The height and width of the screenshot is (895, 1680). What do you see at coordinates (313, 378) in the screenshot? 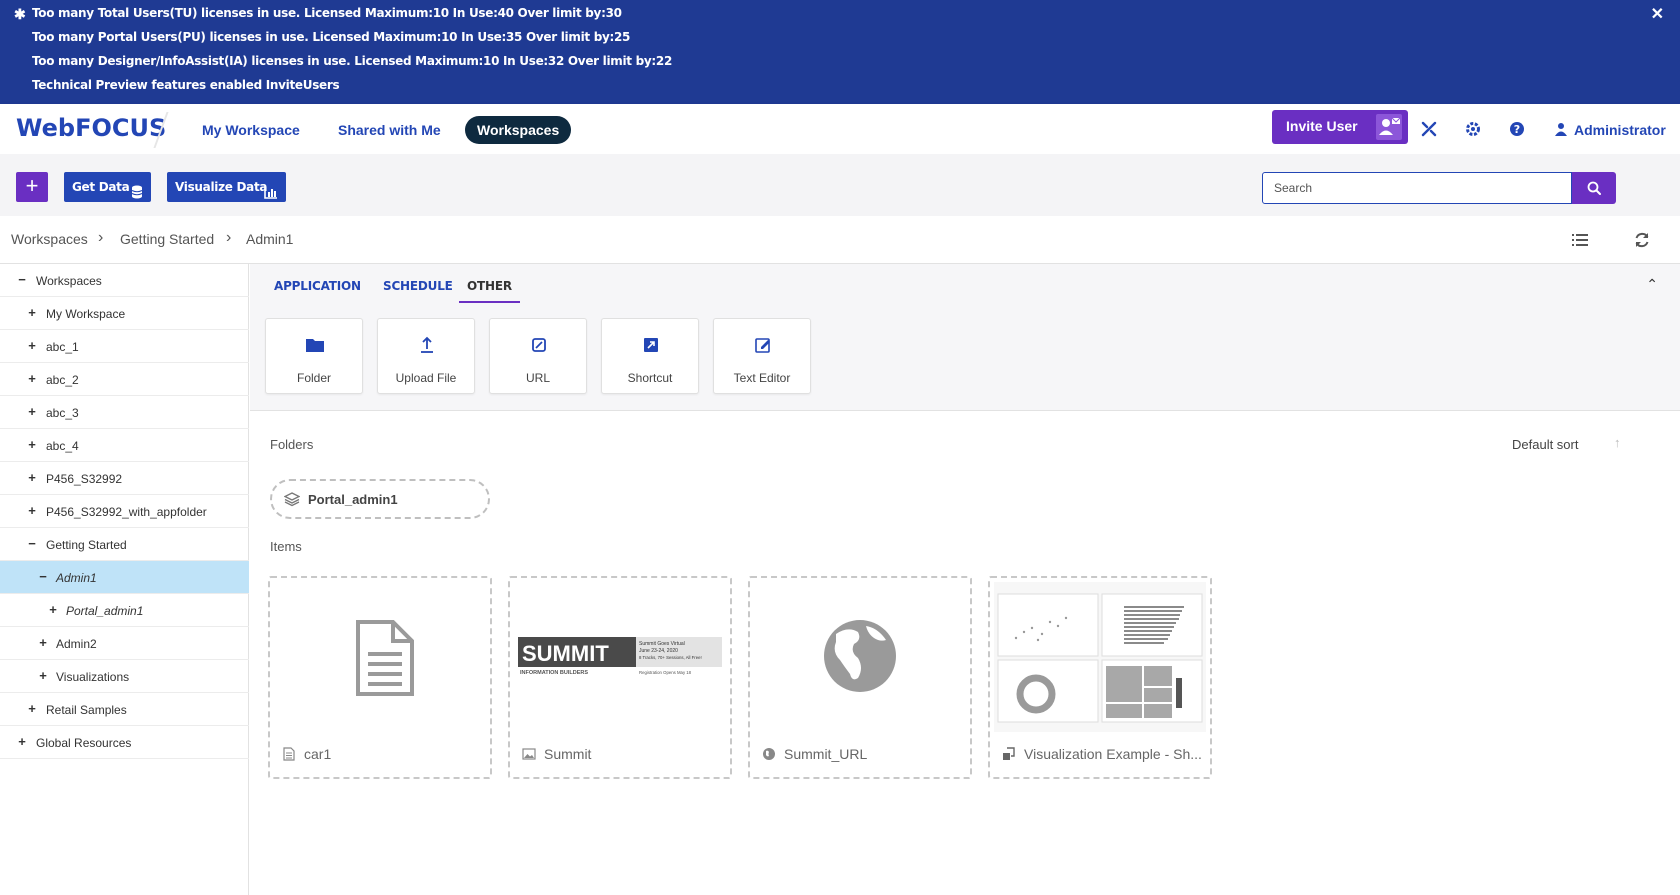
I see `tile-label: Folder` at bounding box center [313, 378].